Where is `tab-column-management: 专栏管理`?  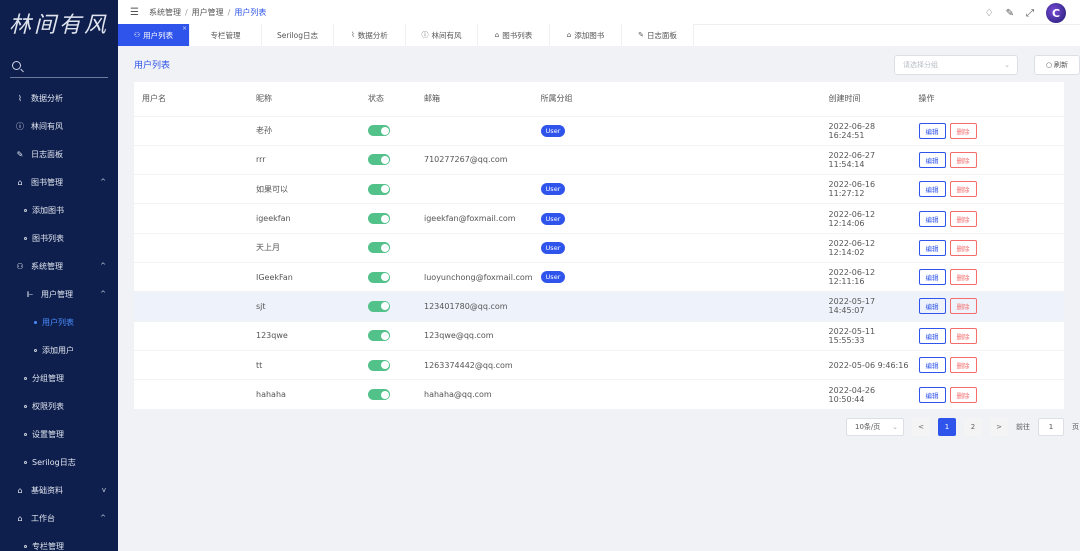 tab-column-management: 专栏管理 is located at coordinates (226, 35).